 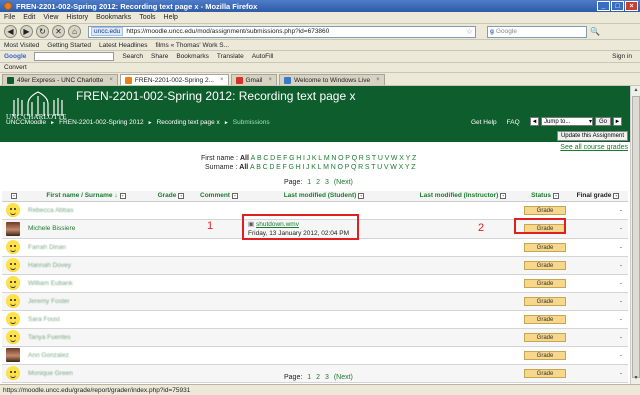 I want to click on menu-bookmarks: Bookmarks, so click(x=113, y=17).